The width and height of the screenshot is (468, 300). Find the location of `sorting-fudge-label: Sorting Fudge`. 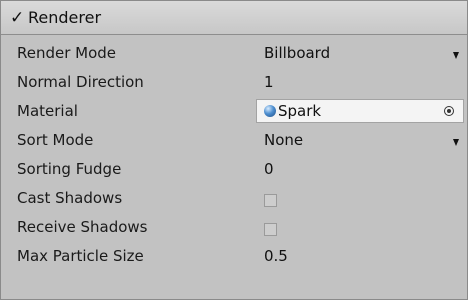

sorting-fudge-label: Sorting Fudge is located at coordinates (69, 169).